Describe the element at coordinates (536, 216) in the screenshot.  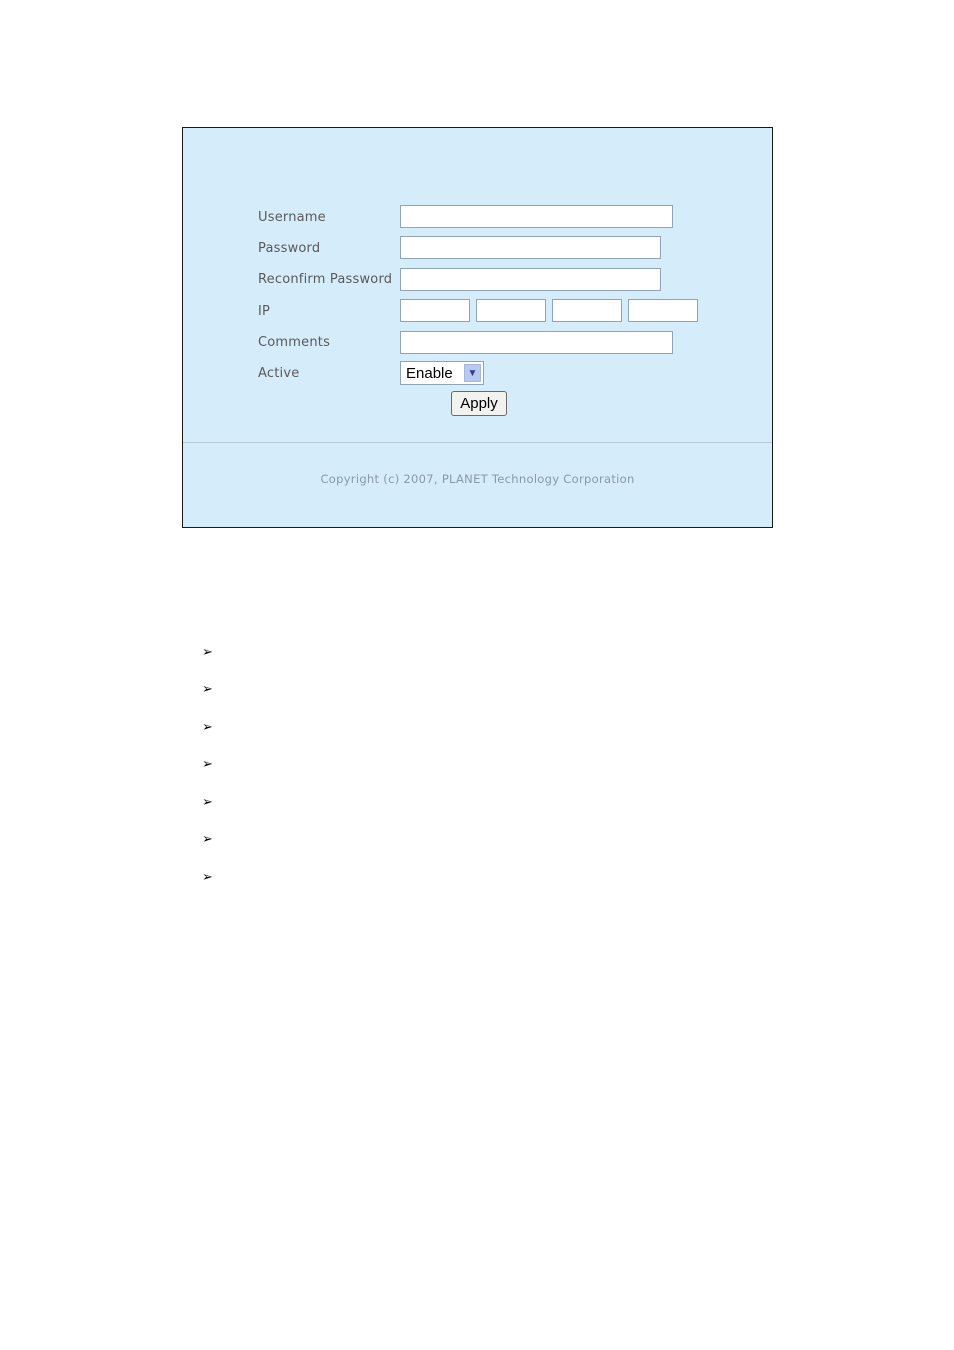
I see `username-input` at that location.